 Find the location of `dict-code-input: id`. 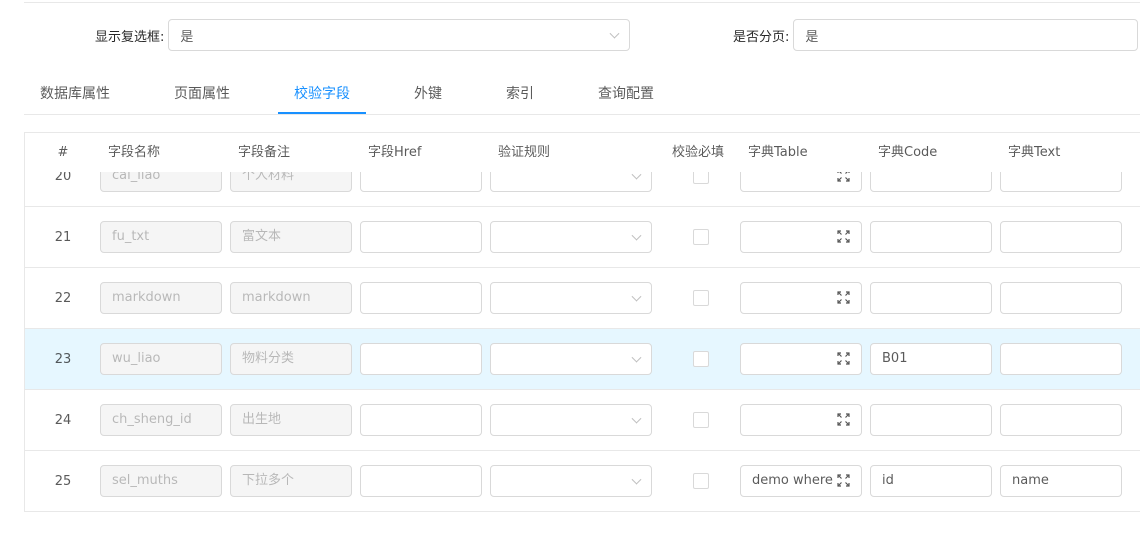

dict-code-input: id is located at coordinates (931, 481).